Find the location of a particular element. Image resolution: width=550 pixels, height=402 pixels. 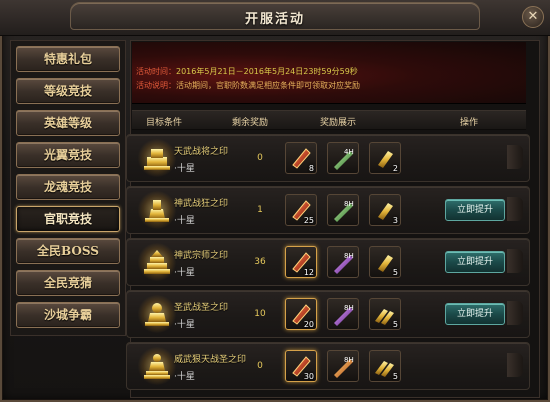

table-row: 天武战将之印 ·十星 0 8 4H 2 is located at coordinates (328, 158).